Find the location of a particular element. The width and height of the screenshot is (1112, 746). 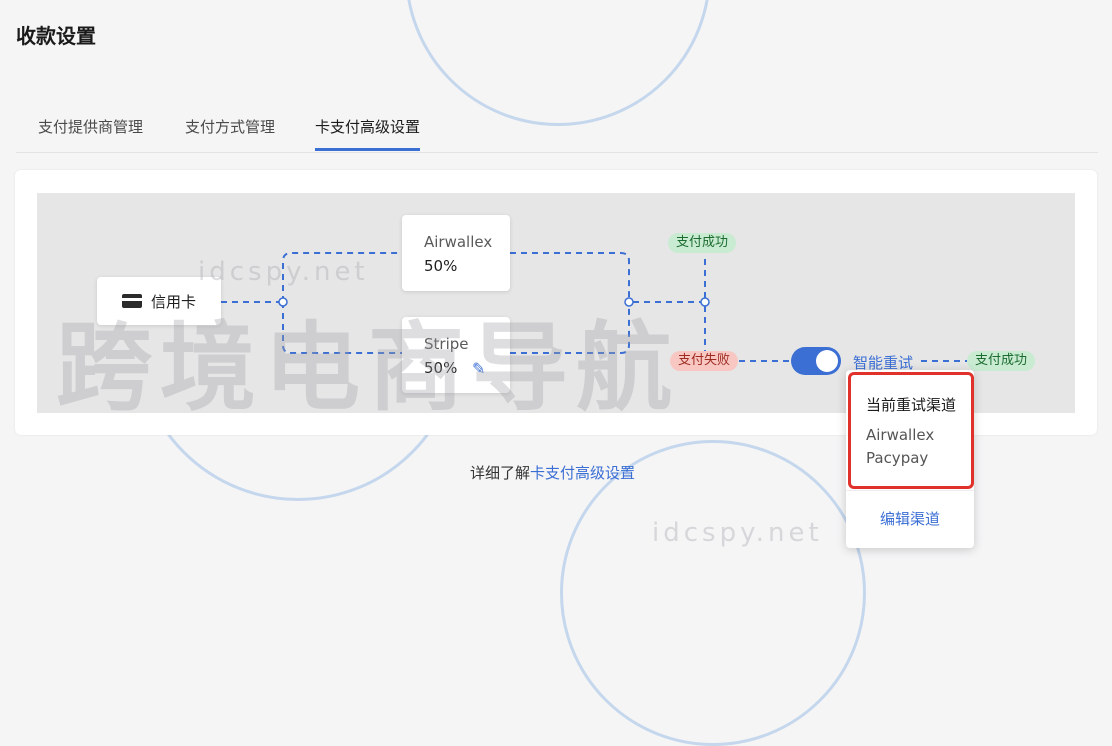

provider-node-stripe: Stripe 50% ✎ is located at coordinates (456, 355).